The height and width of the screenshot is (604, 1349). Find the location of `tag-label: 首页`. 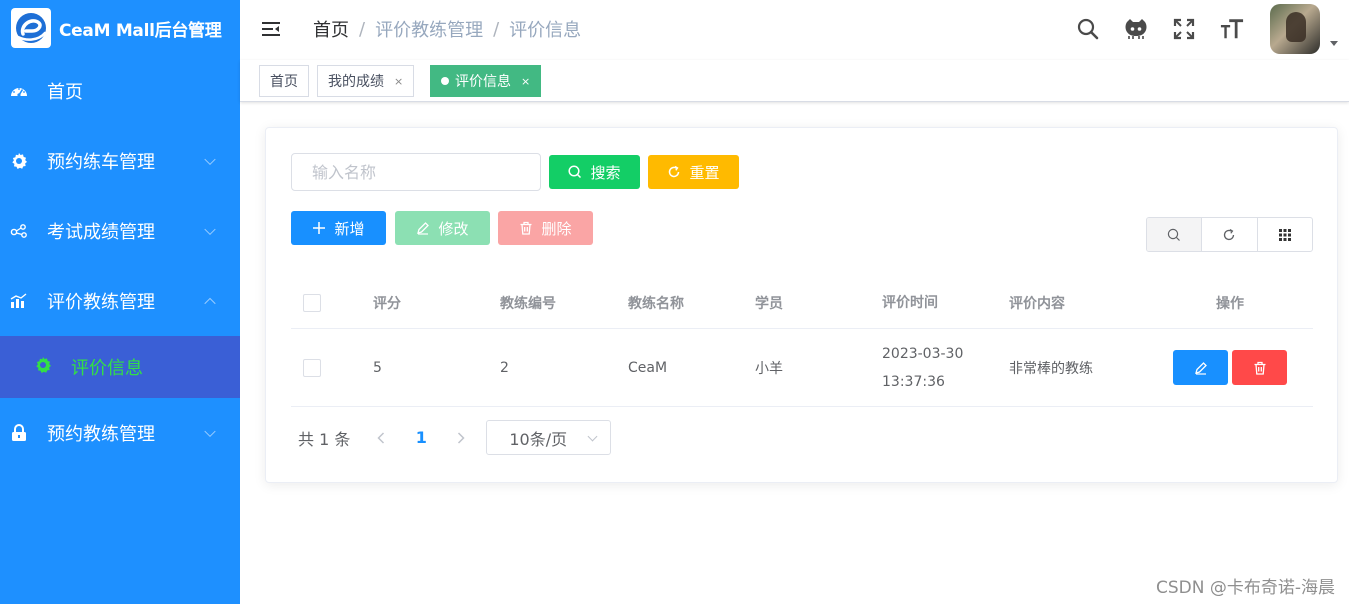

tag-label: 首页 is located at coordinates (284, 82).